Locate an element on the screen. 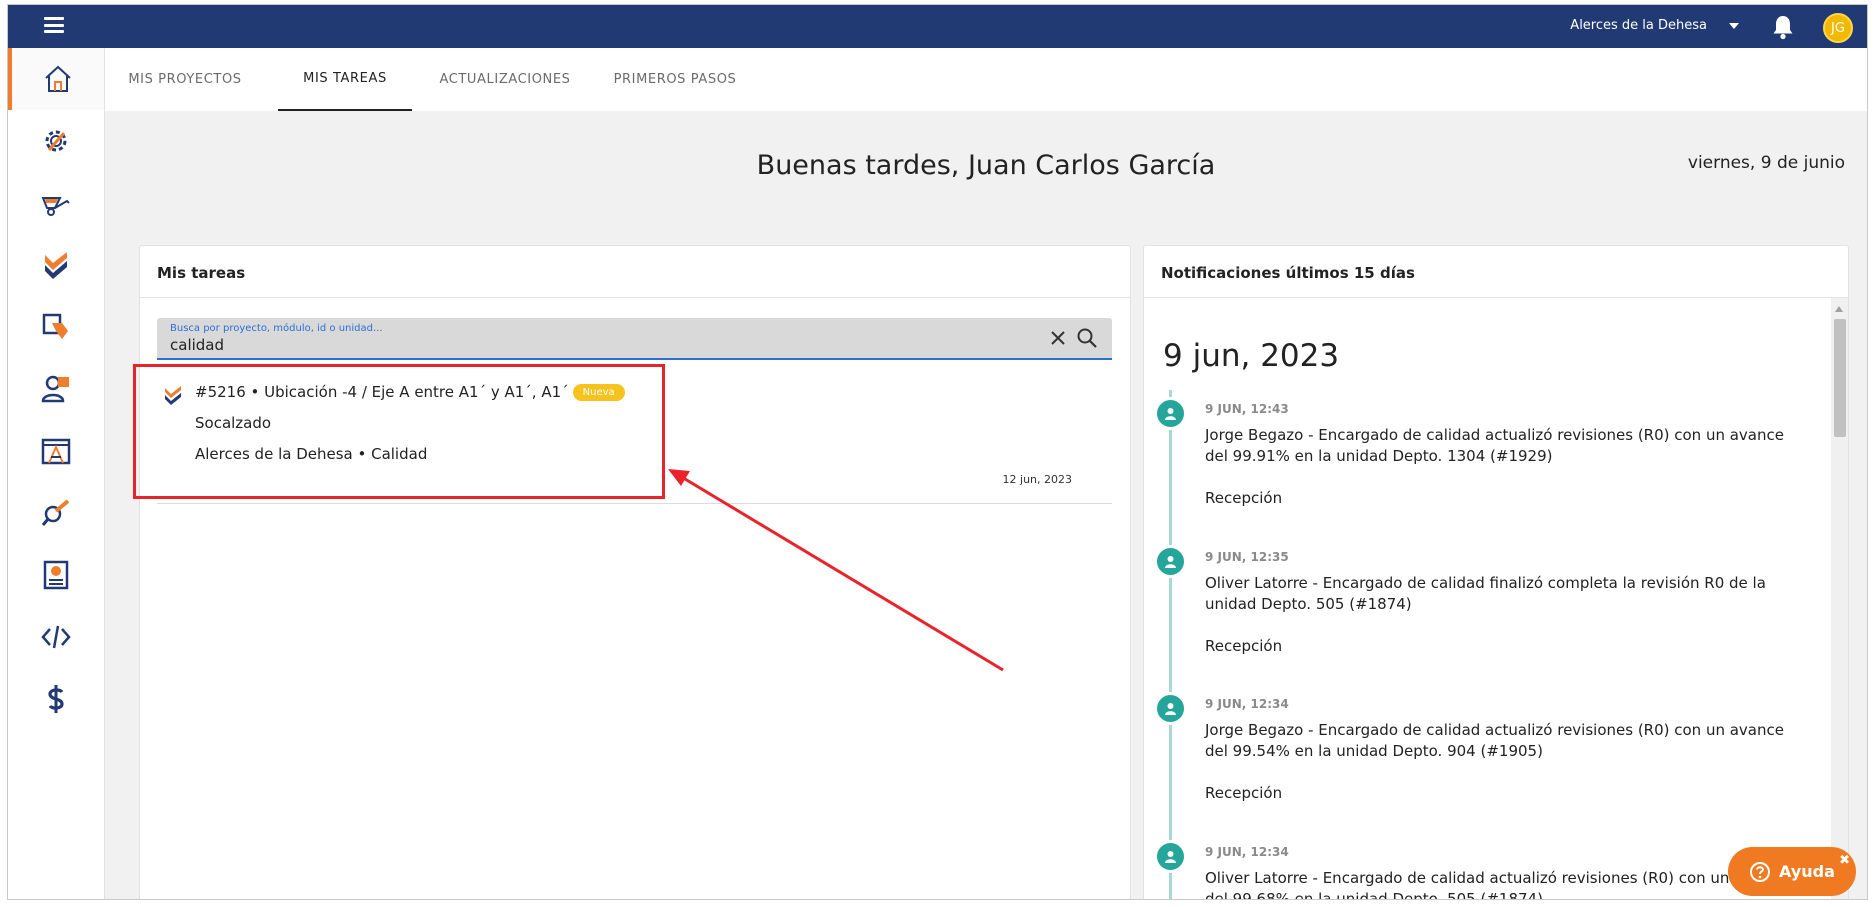  hamburger-menu-icon is located at coordinates (54, 25).